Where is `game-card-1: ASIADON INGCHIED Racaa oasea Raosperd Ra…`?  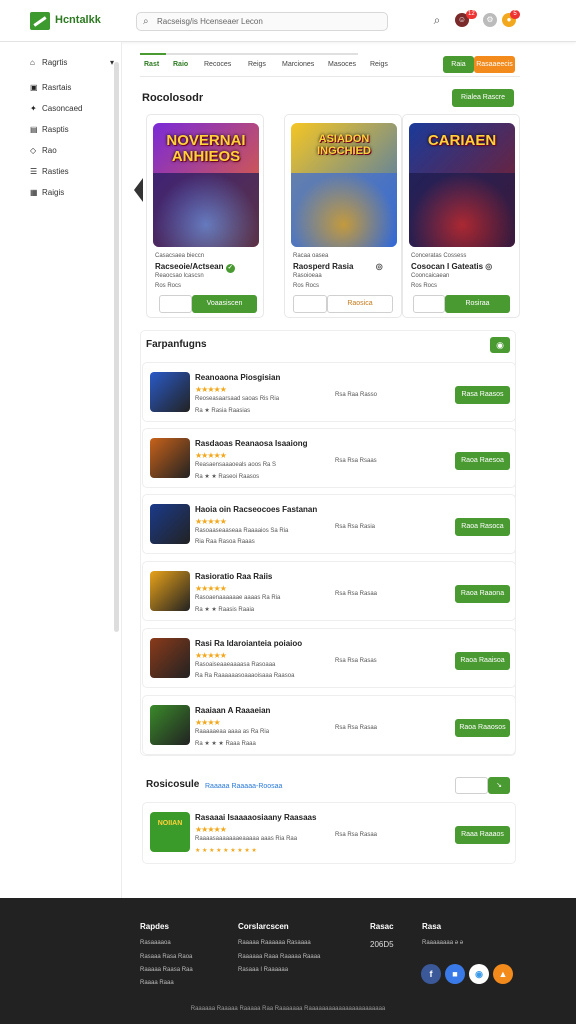
game-card-1: ASIADON INGCHIED Racaa oasea Raosperd Ra… is located at coordinates (343, 216).